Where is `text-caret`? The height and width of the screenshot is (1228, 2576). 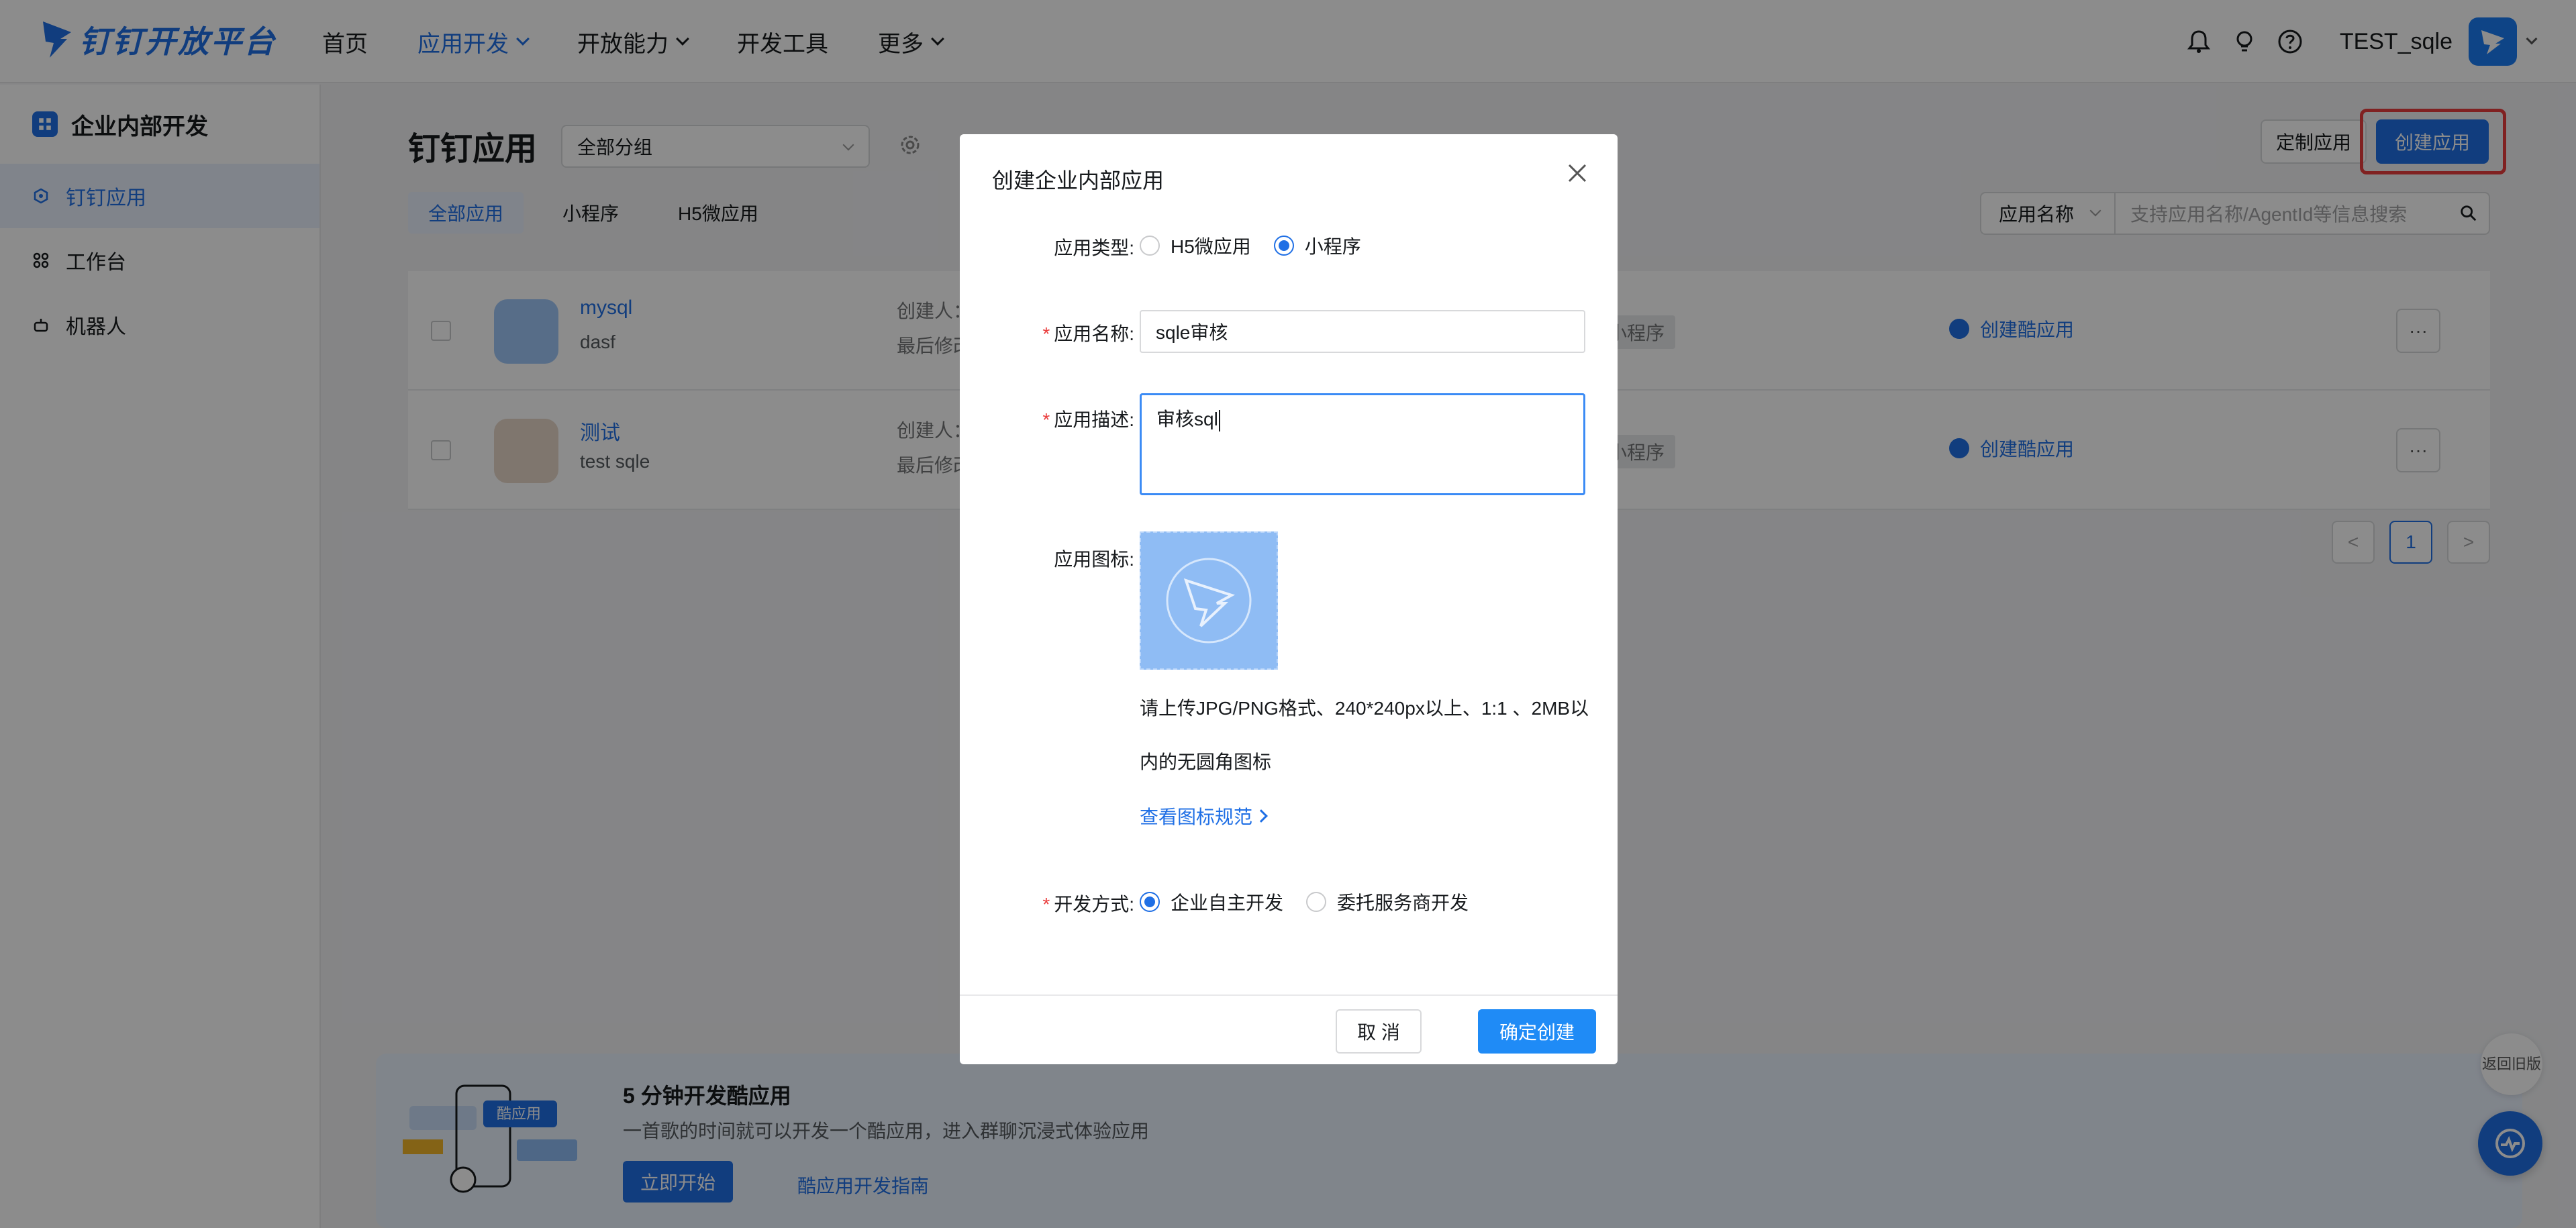 text-caret is located at coordinates (1219, 420).